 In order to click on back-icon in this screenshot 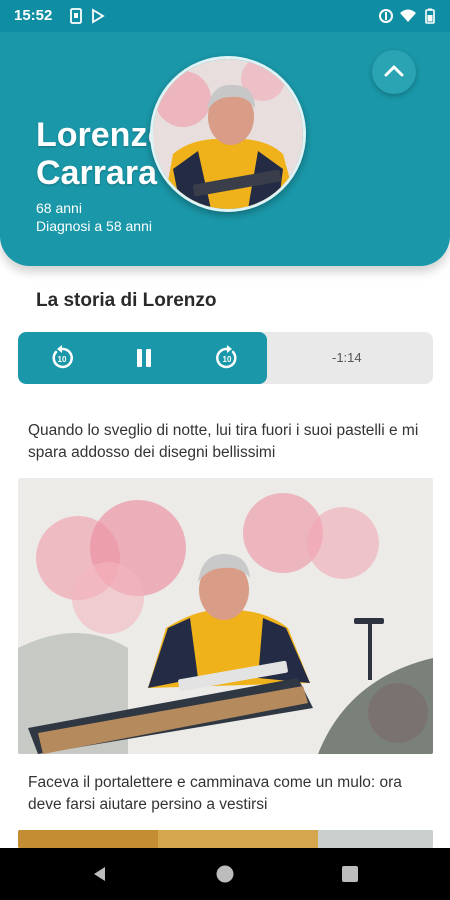, I will do `click(100, 874)`.